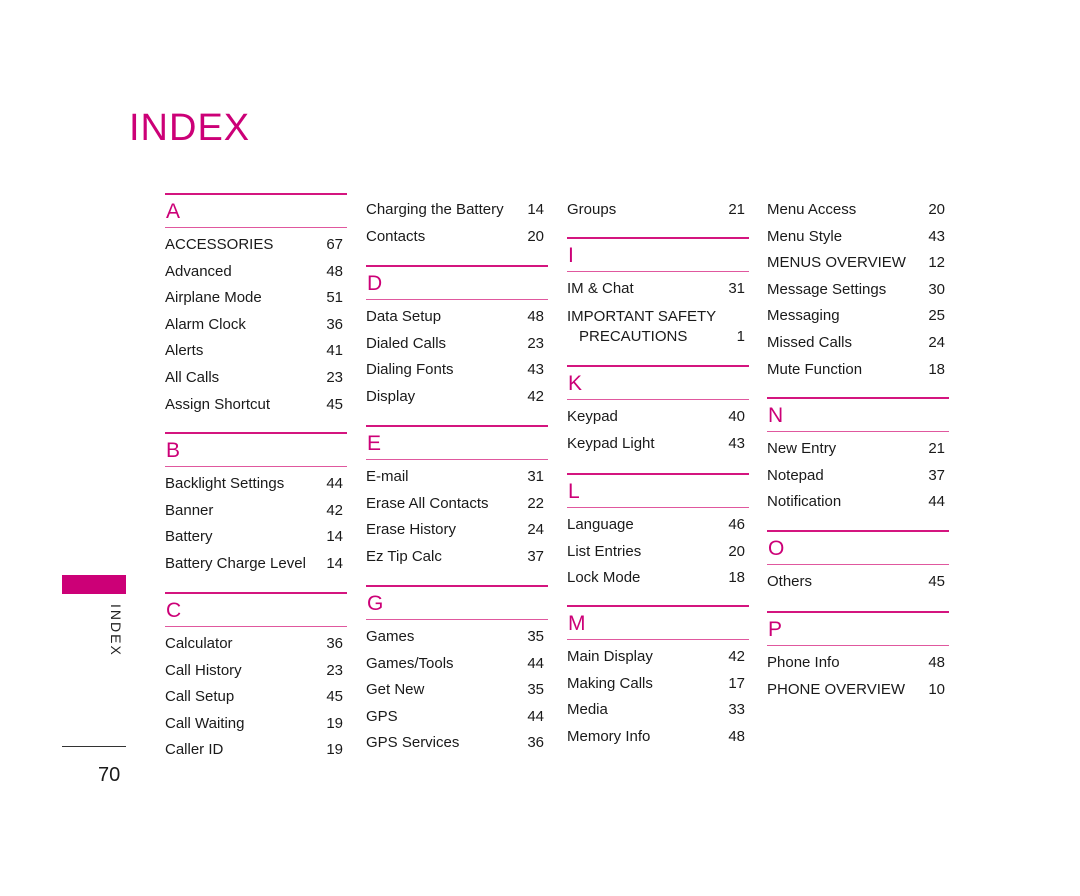 The image size is (1080, 896). What do you see at coordinates (334, 563) in the screenshot?
I see `entry-page-number: 14` at bounding box center [334, 563].